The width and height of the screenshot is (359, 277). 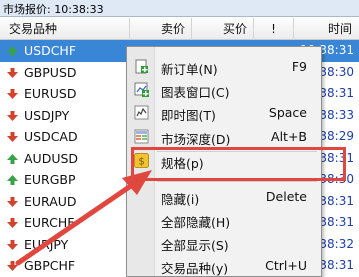 I want to click on menu-label: 隐藏(i), so click(x=180, y=199).